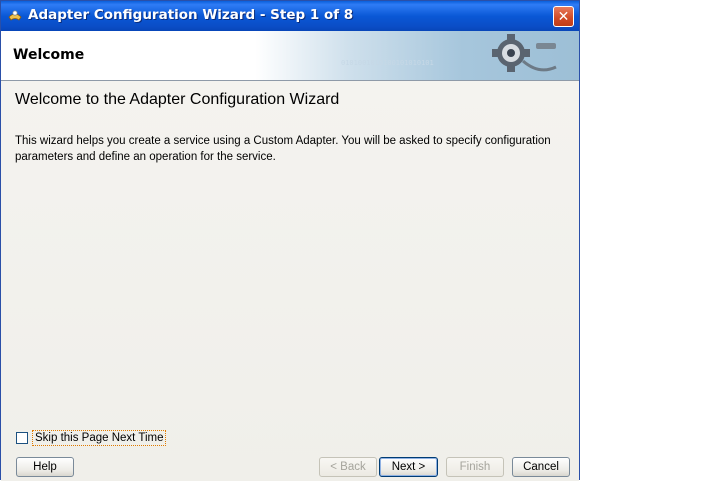 This screenshot has width=720, height=486. I want to click on close-icon: ✕, so click(563, 16).